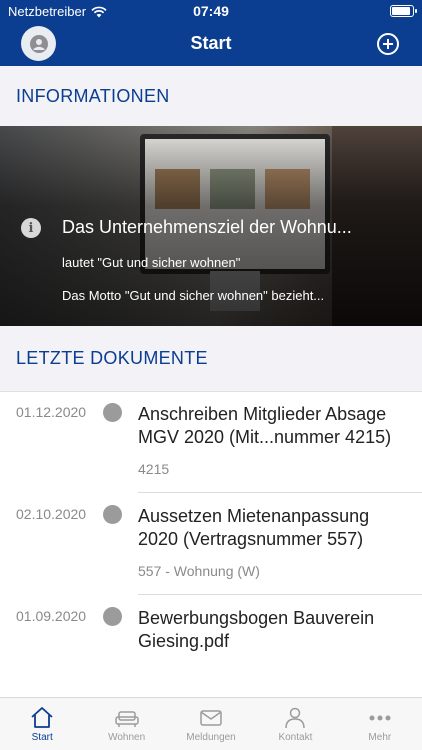  I want to click on status-time: 07:49, so click(211, 11).